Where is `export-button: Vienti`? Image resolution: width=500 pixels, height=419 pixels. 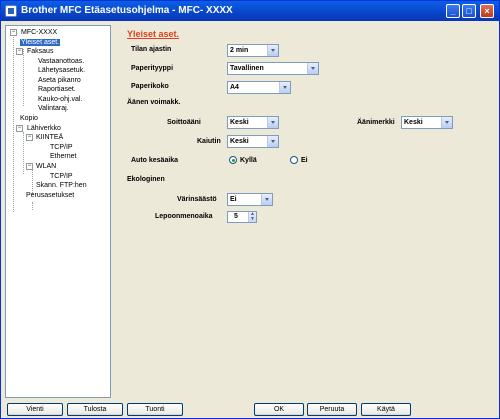 export-button: Vienti is located at coordinates (35, 409).